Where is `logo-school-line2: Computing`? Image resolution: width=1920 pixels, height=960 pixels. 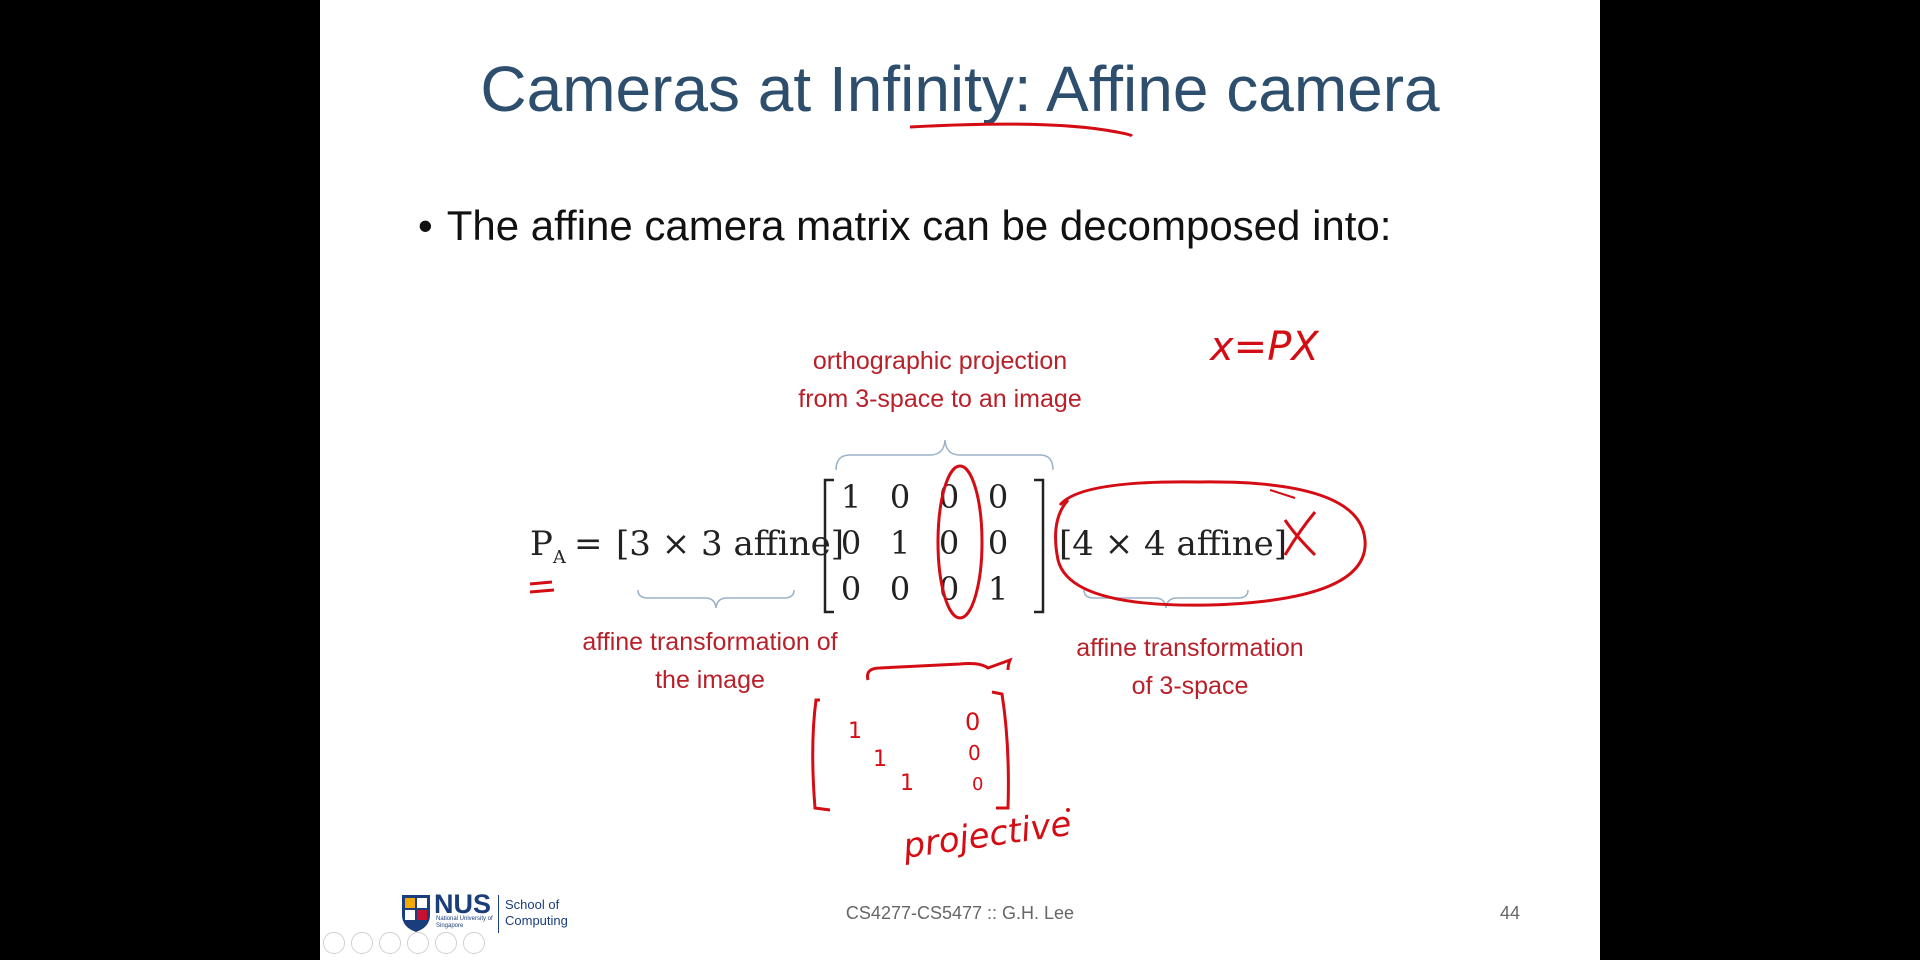 logo-school-line2: Computing is located at coordinates (536, 920).